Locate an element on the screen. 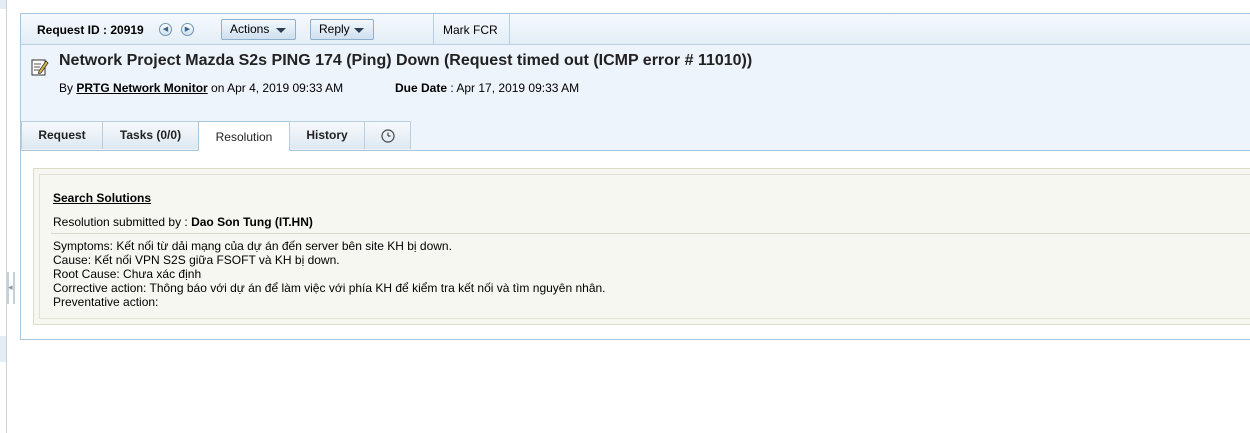 This screenshot has width=1250, height=433. actions-button: Actions is located at coordinates (258, 29).